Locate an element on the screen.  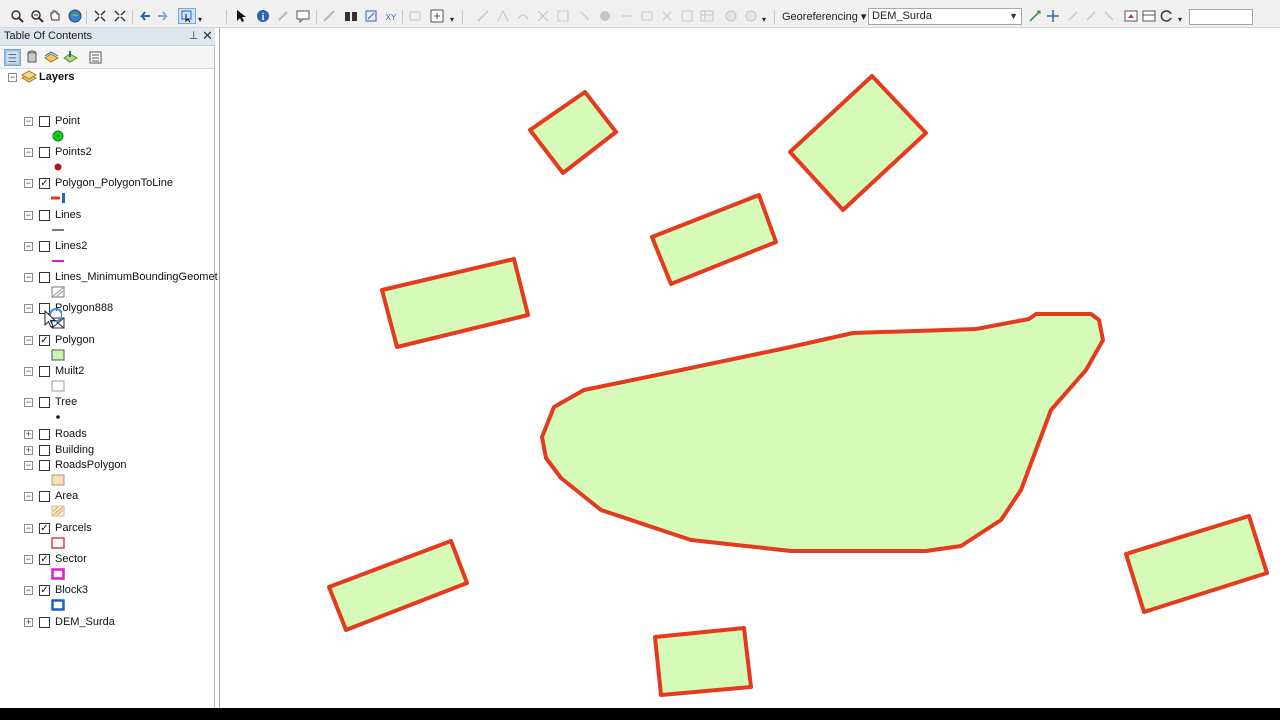
layer-row-building: + Building is located at coordinates (107, 451).